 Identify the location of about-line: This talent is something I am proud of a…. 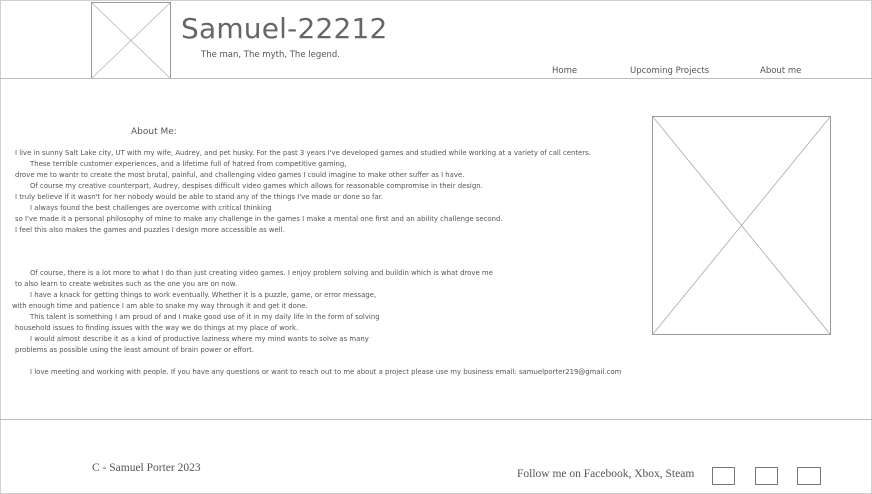
(205, 317).